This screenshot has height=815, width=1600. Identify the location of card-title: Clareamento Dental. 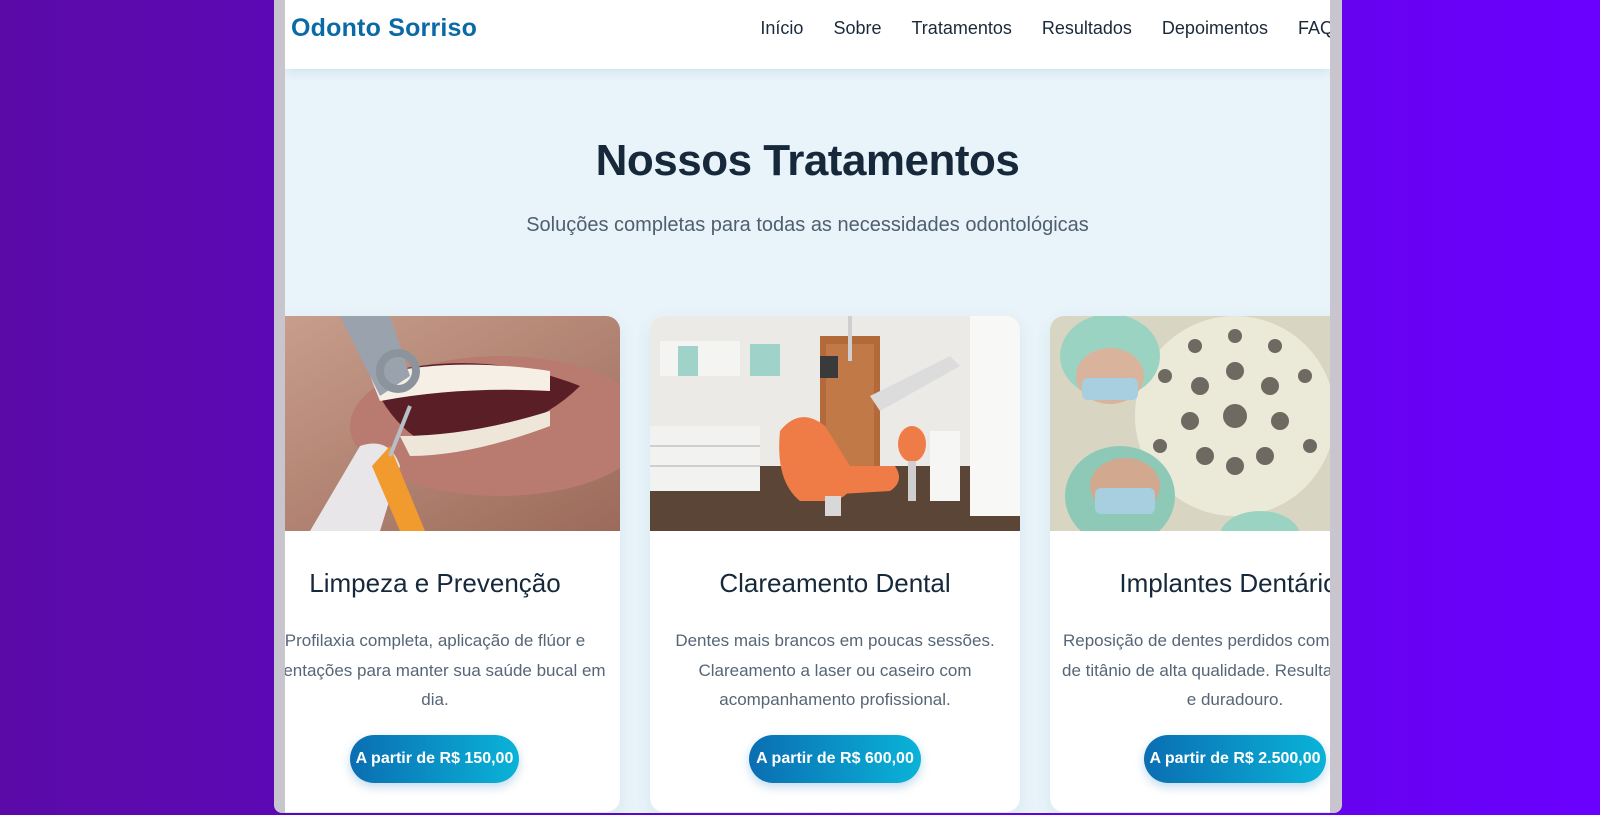
(835, 583).